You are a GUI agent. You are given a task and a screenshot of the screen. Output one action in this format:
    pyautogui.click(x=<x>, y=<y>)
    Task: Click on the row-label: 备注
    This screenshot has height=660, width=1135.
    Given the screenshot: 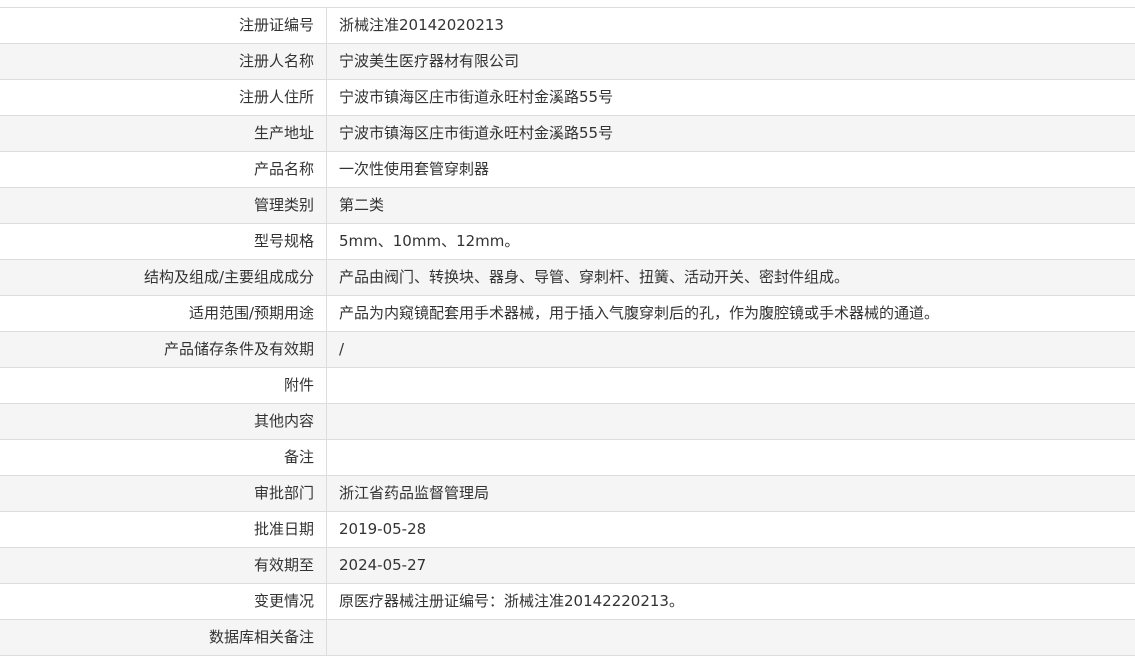 What is the action you would take?
    pyautogui.click(x=163, y=457)
    